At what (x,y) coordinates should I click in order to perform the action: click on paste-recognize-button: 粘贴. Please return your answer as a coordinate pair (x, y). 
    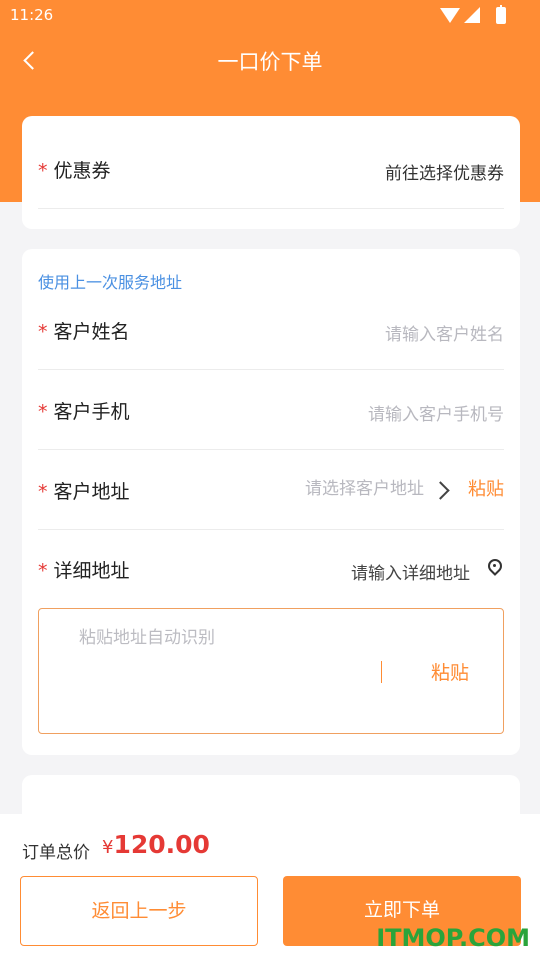
    Looking at the image, I should click on (450, 671).